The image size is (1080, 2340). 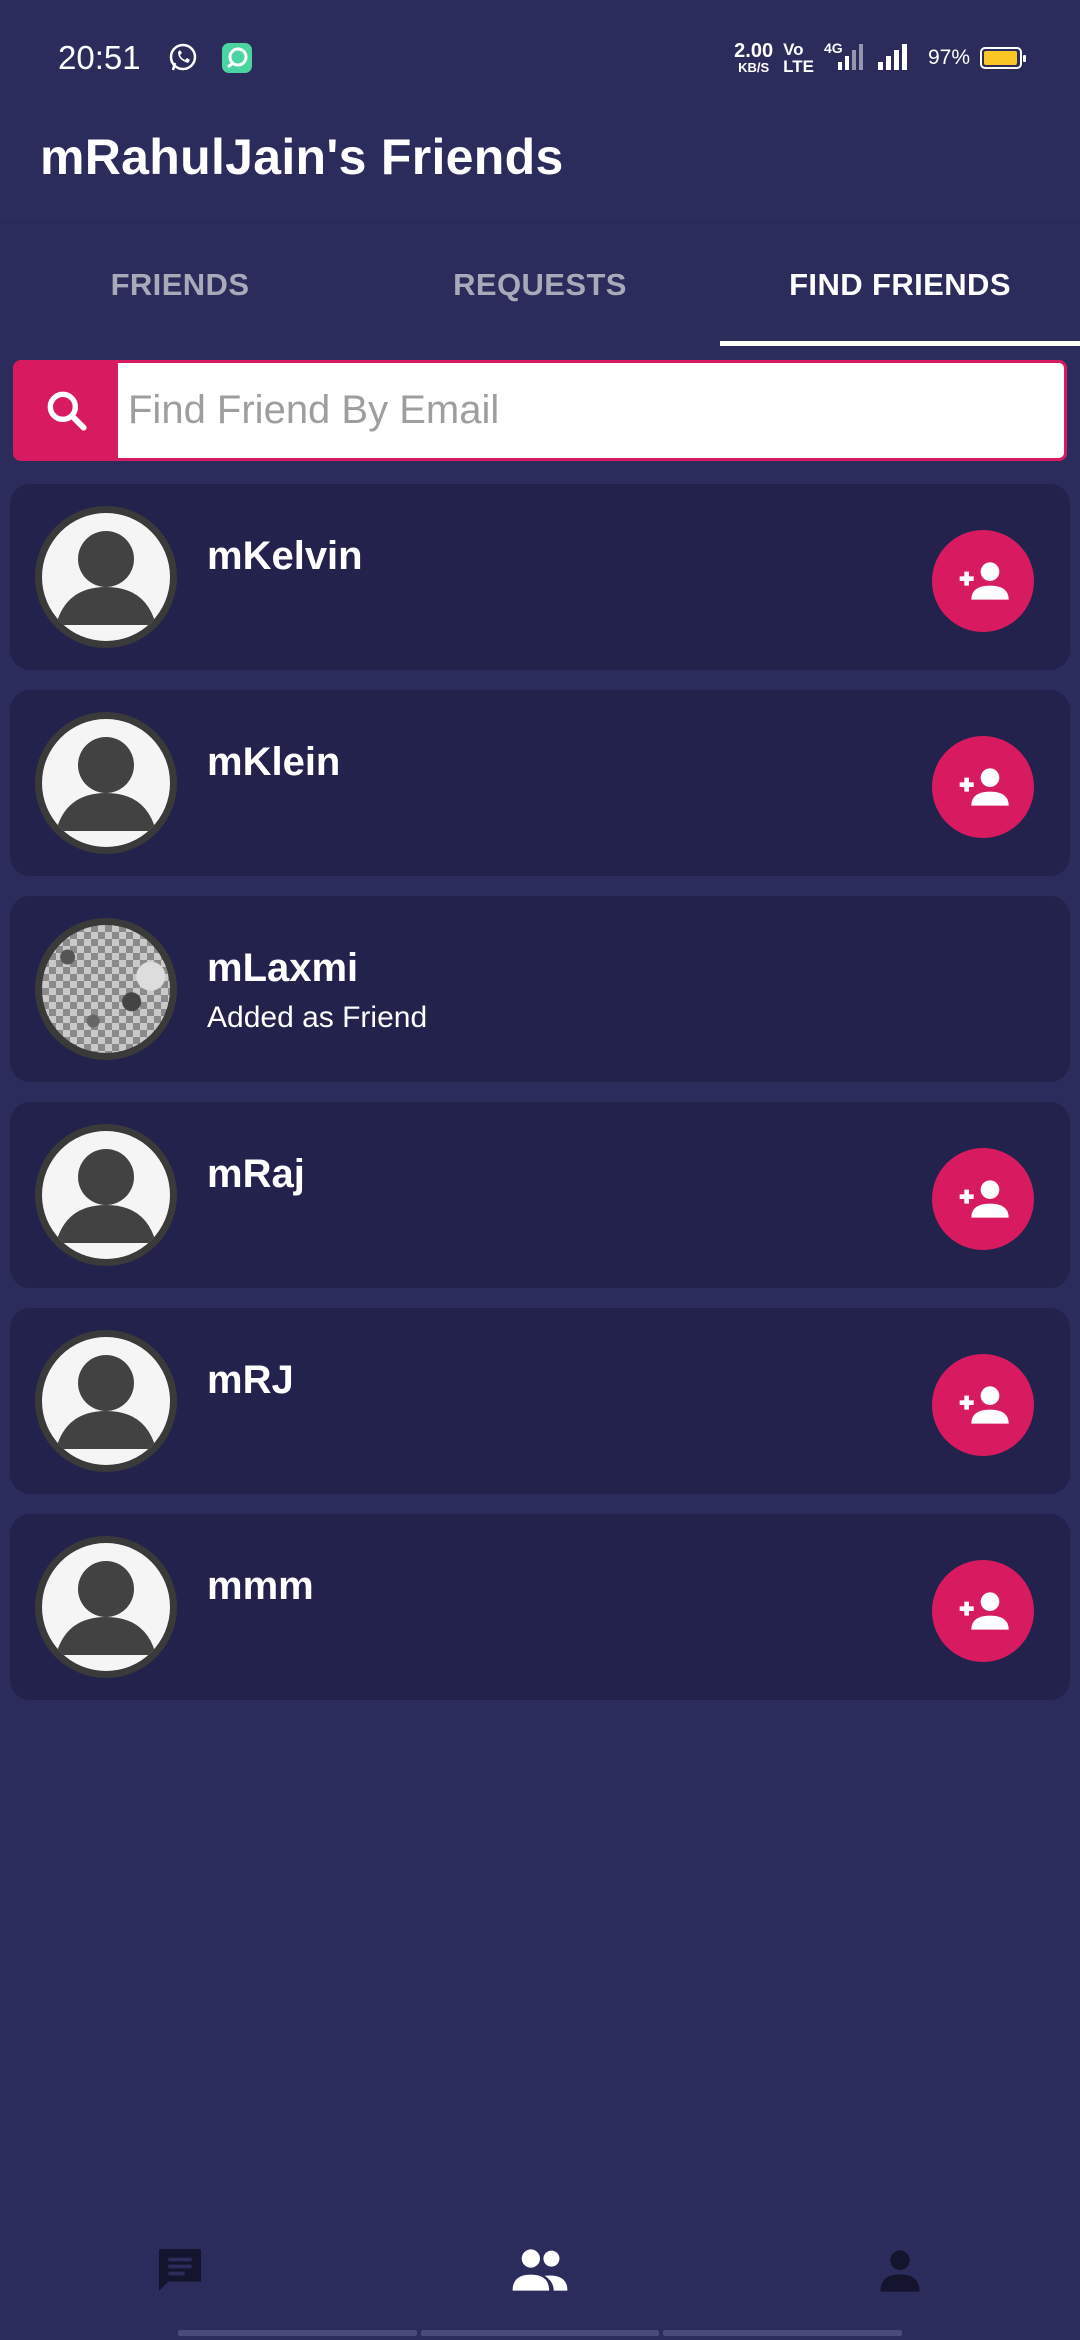 I want to click on net-speed-unit: KB/S, so click(x=754, y=67).